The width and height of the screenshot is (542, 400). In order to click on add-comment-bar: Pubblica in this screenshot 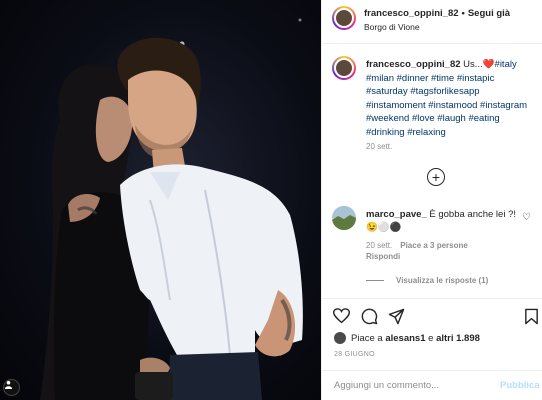, I will do `click(432, 385)`.